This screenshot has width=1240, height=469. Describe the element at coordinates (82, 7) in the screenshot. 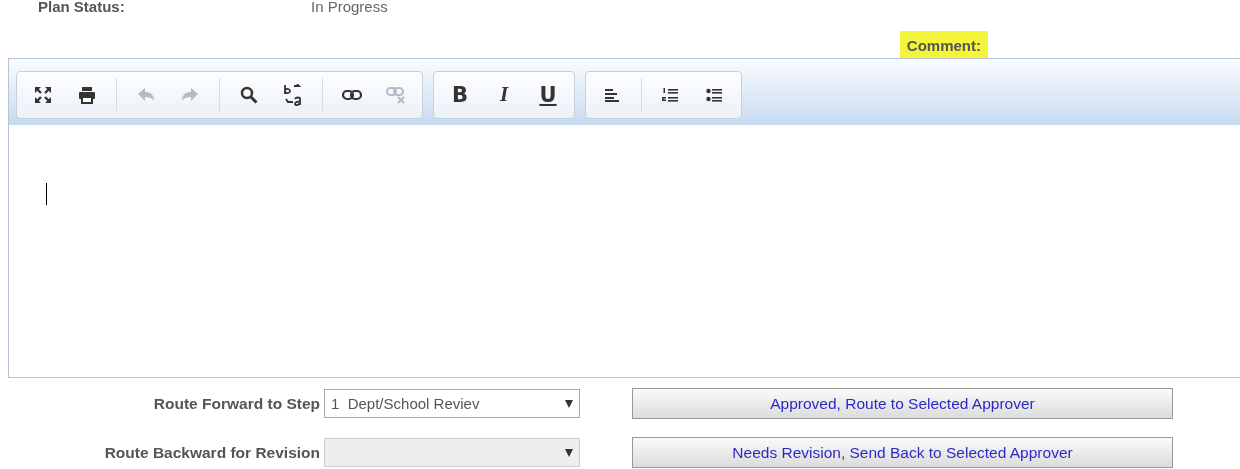

I see `status-label: Plan Status:` at that location.